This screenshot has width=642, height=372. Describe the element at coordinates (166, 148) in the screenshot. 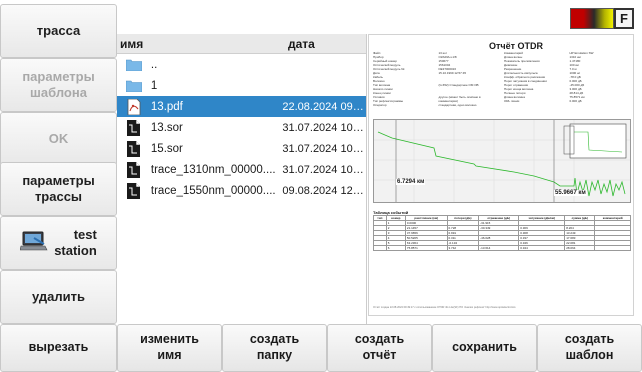

I see `file-name: 15.sor` at that location.